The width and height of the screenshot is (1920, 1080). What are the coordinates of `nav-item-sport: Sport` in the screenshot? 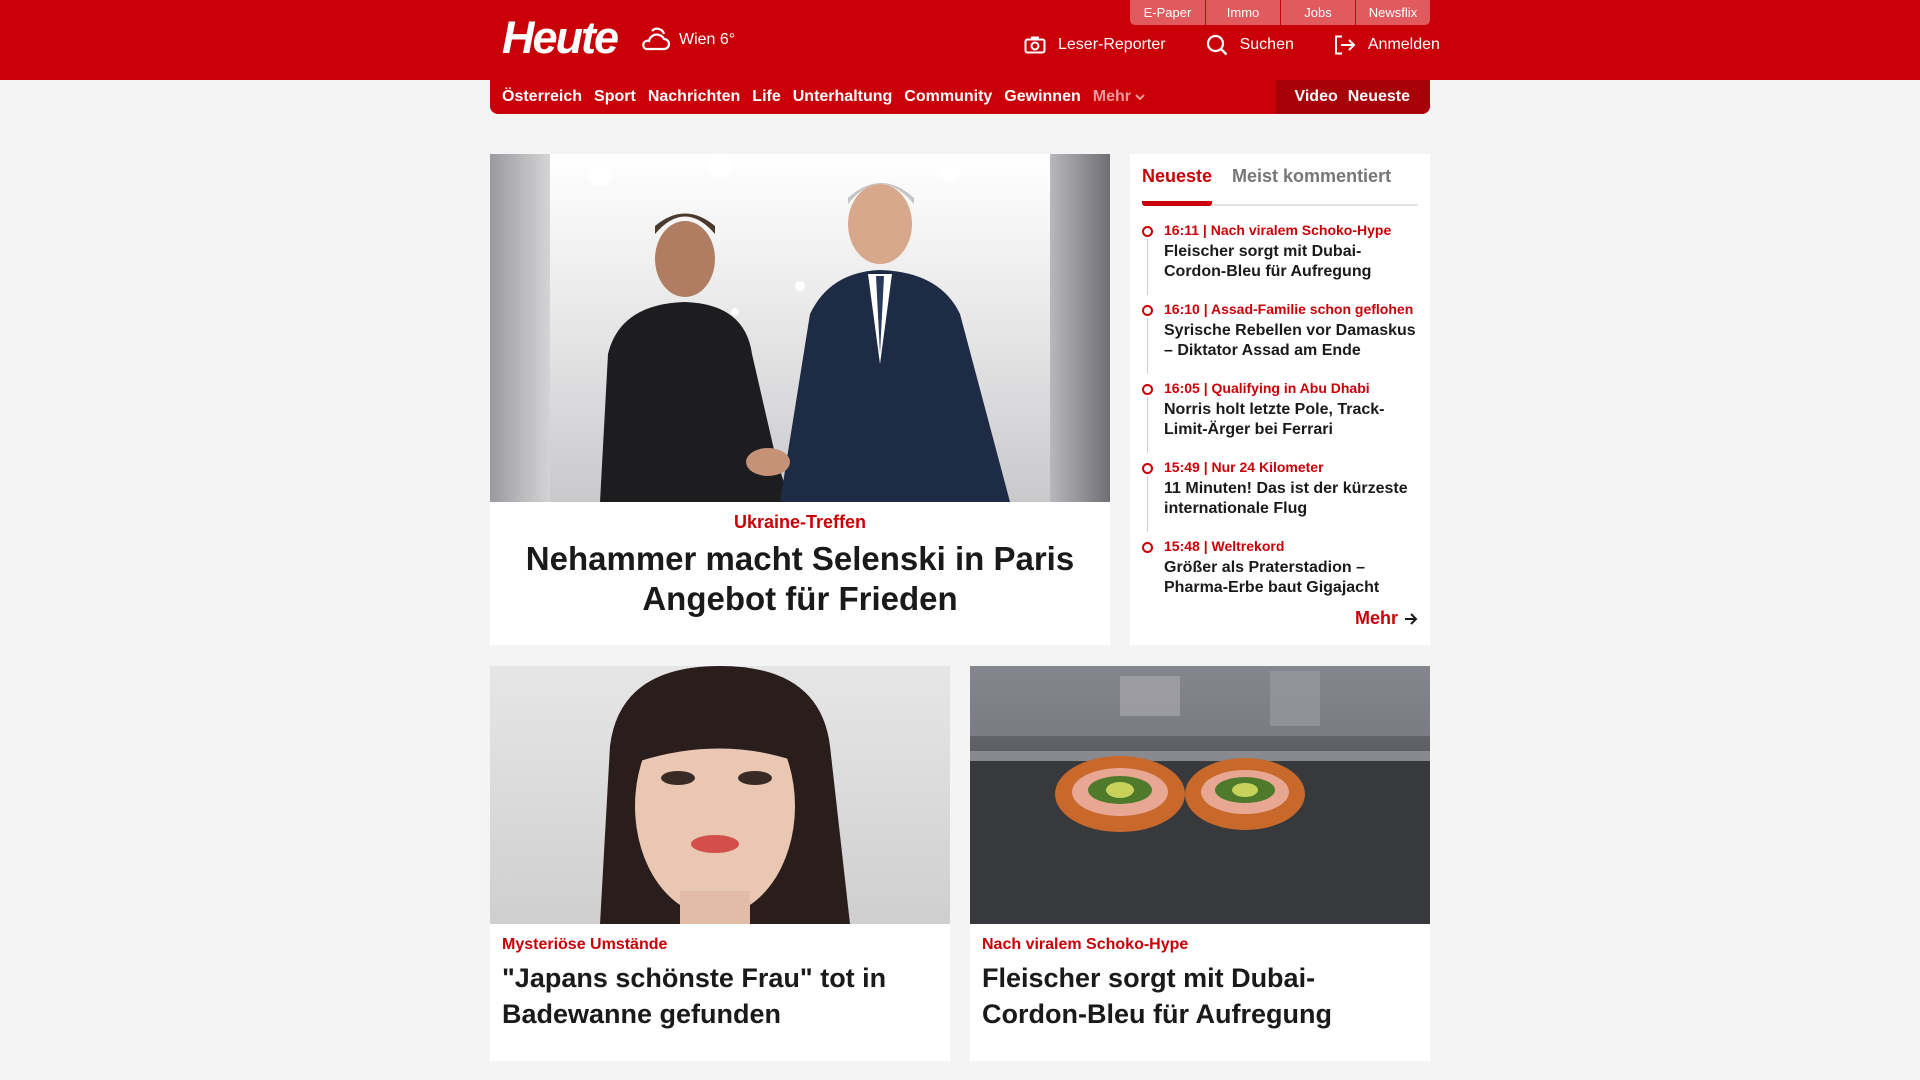 It's located at (615, 97).